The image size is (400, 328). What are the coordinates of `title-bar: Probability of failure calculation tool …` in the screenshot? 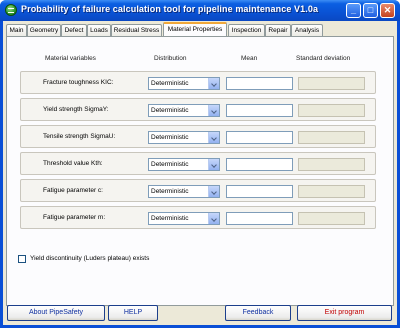 It's located at (200, 10).